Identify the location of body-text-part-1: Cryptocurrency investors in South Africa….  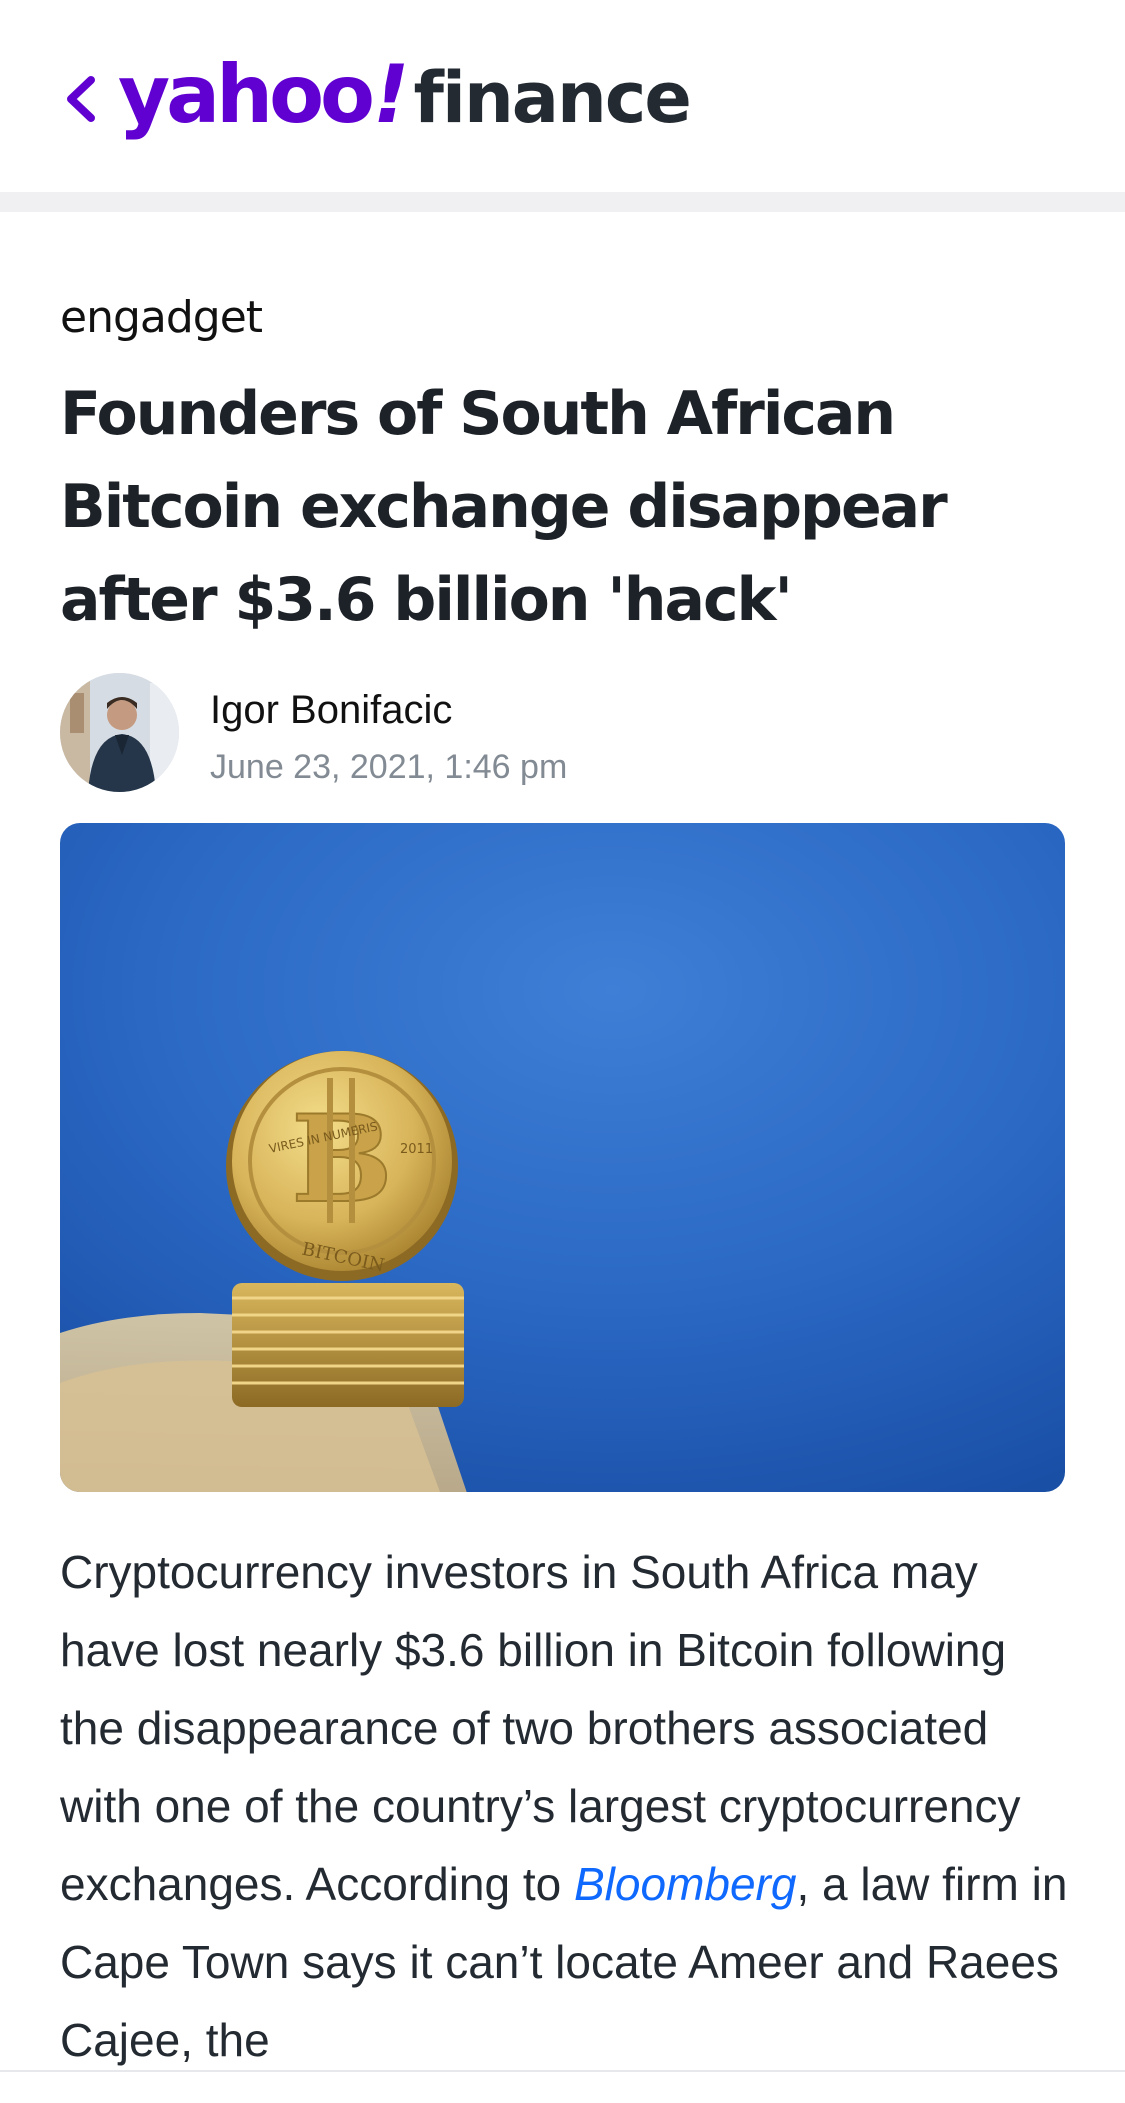
(540, 1728).